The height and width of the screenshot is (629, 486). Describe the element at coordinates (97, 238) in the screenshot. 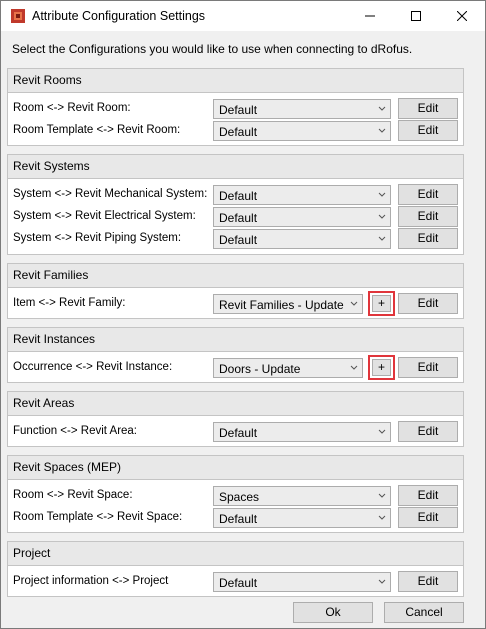

I see `row-label: System <-> Revit Piping System:` at that location.